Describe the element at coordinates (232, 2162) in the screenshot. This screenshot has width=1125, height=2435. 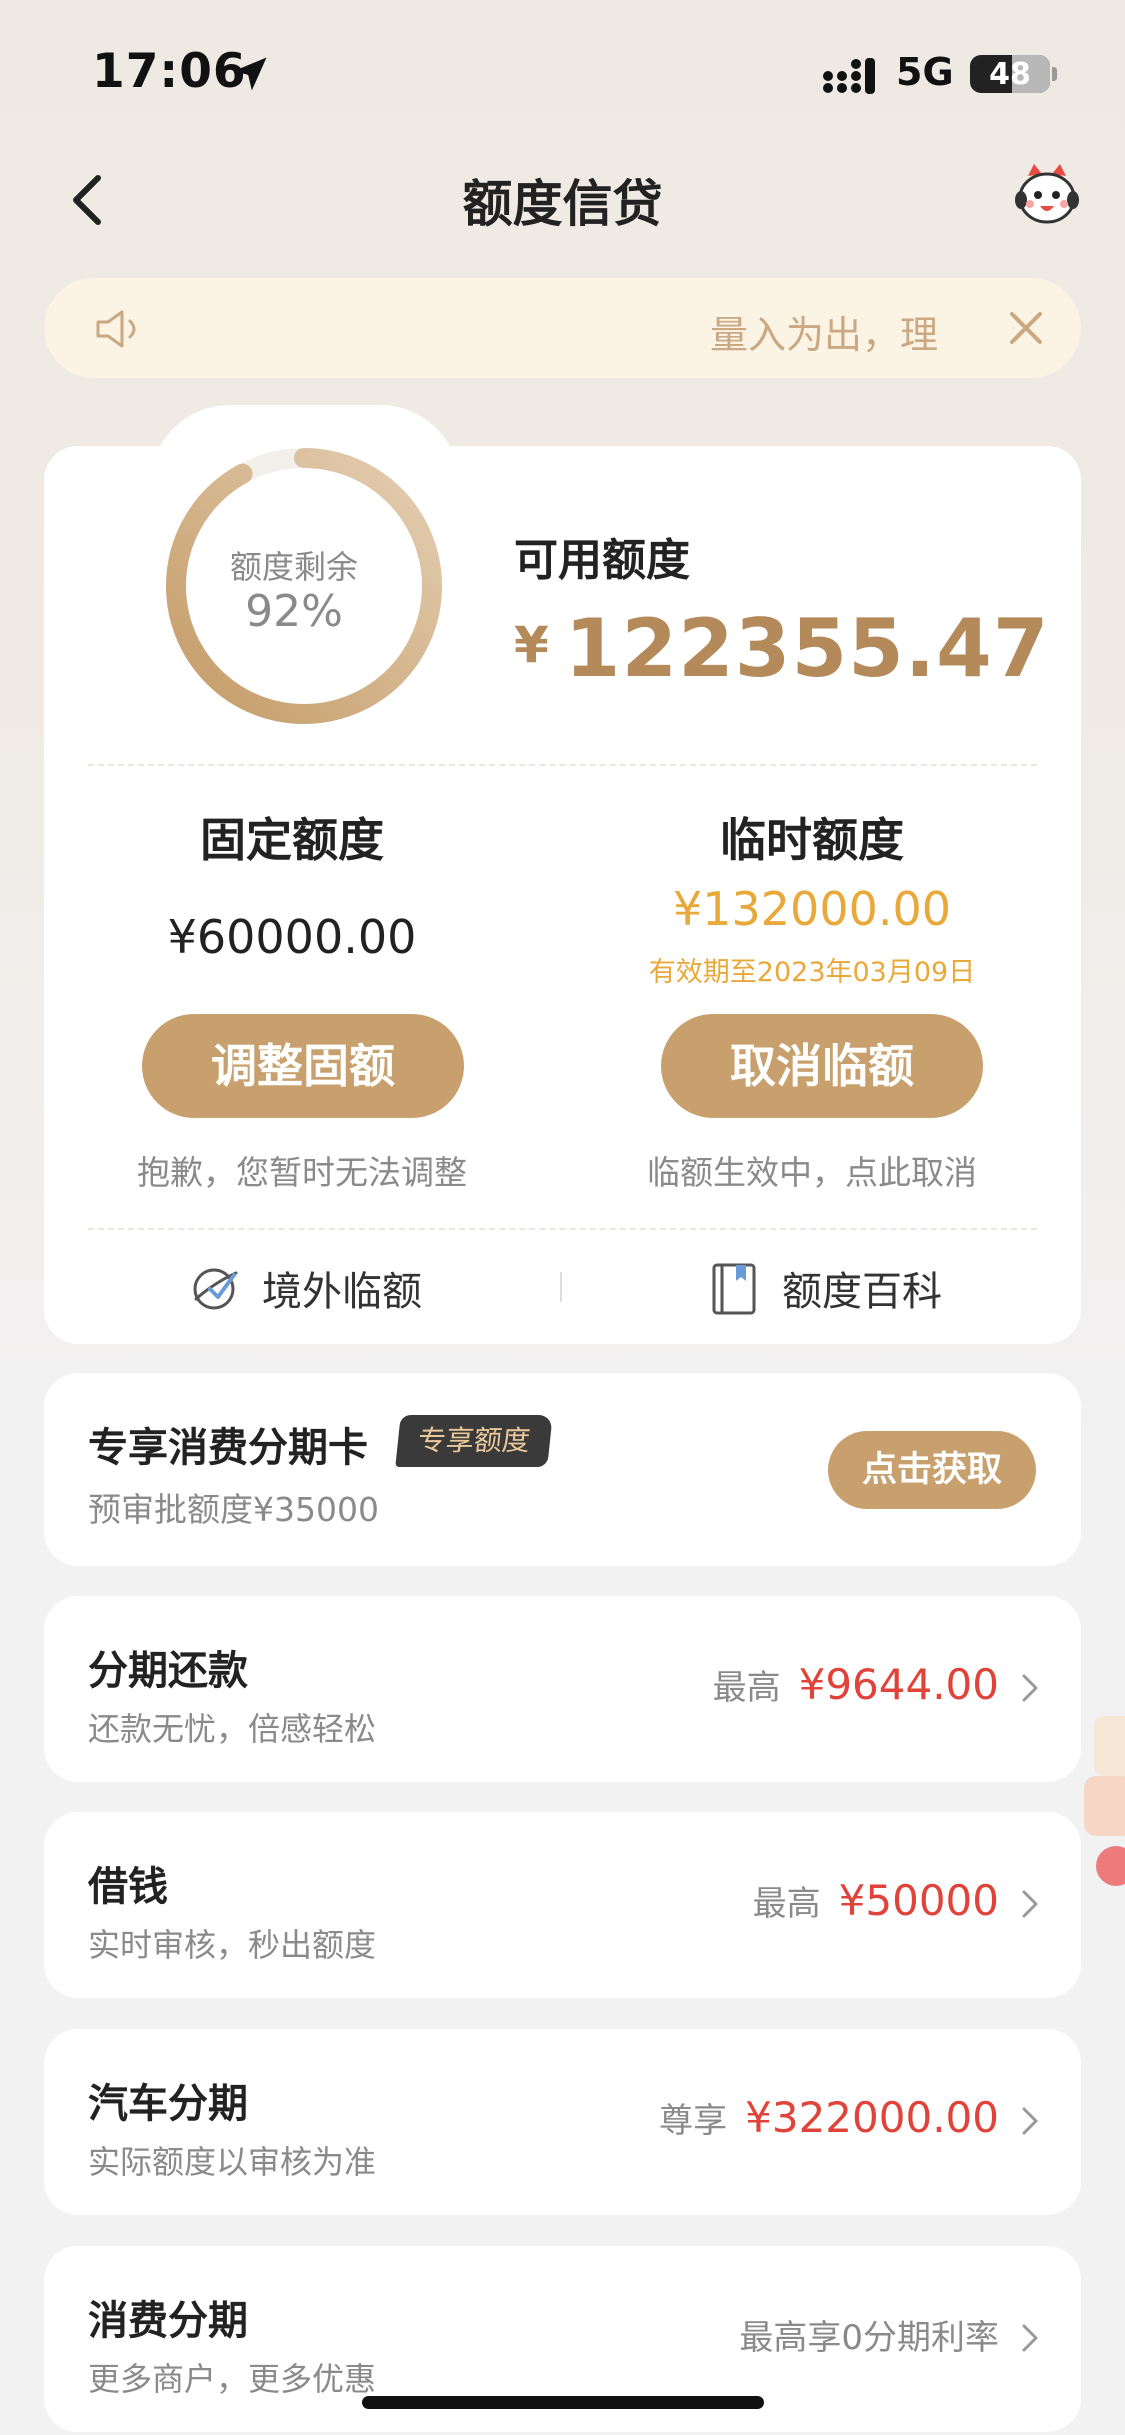
I see `row-subtitle: 实际额度以审核为准` at that location.